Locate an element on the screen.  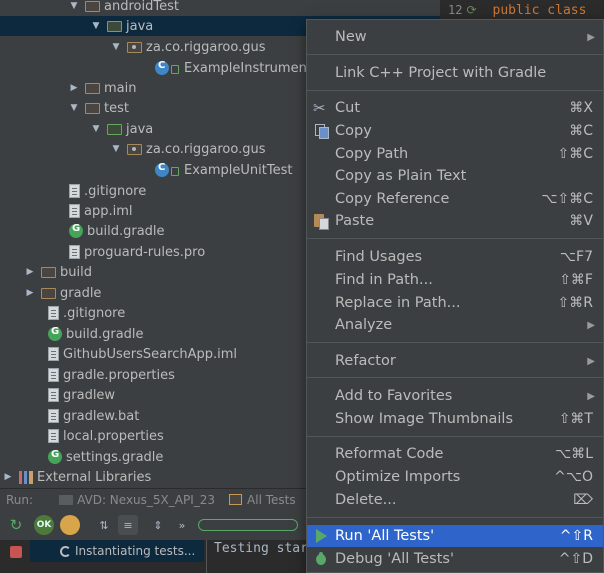
more-actions-button: » is located at coordinates (182, 525).